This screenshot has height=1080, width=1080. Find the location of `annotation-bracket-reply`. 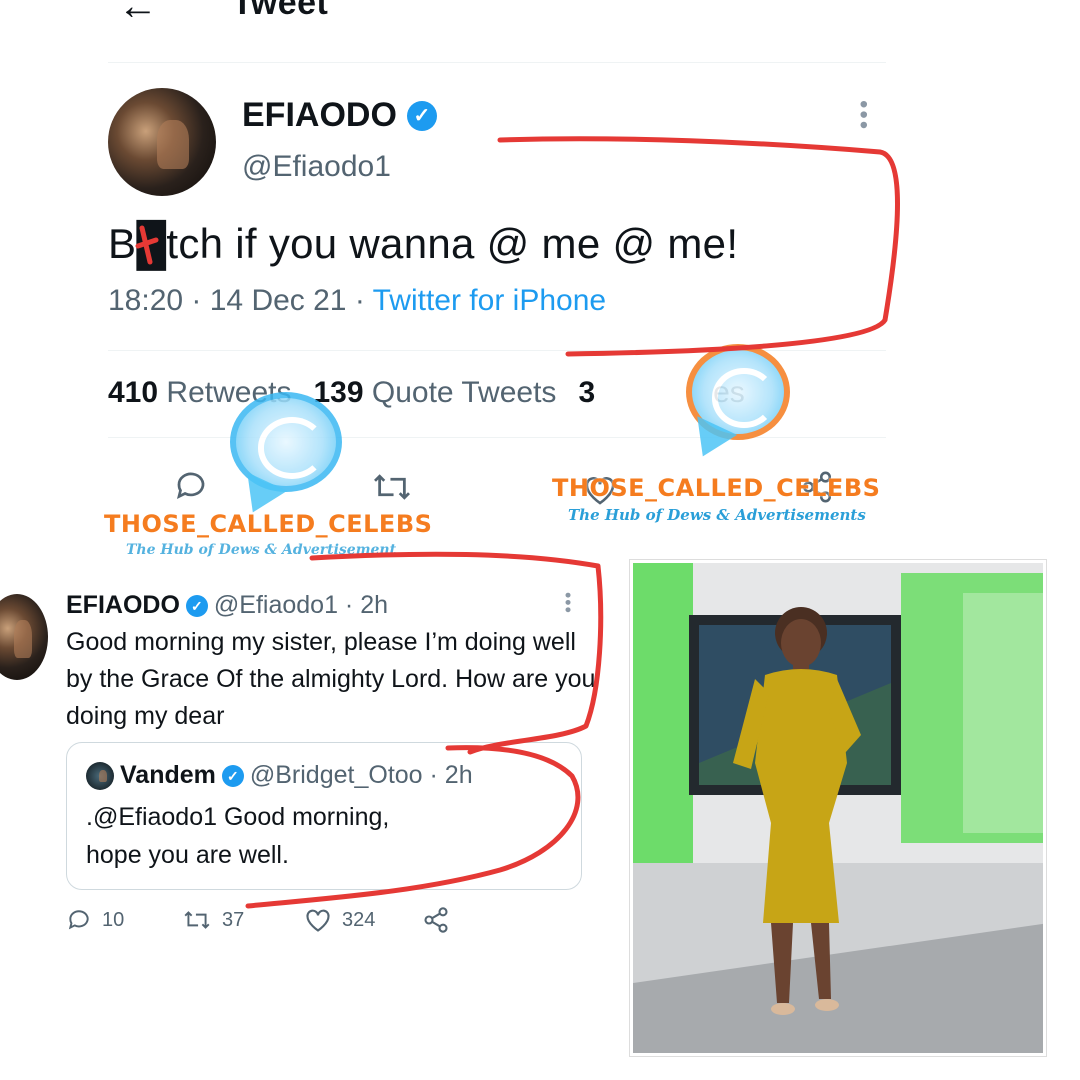

annotation-bracket-reply is located at coordinates (456, 653).